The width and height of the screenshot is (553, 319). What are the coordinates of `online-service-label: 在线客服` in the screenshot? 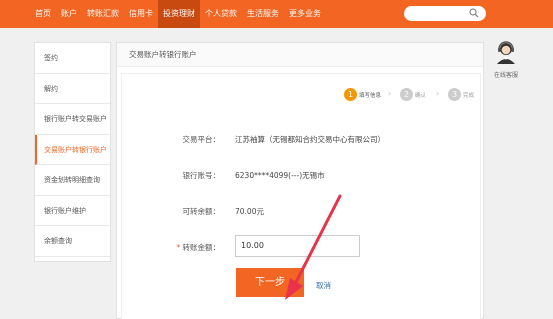 It's located at (505, 75).